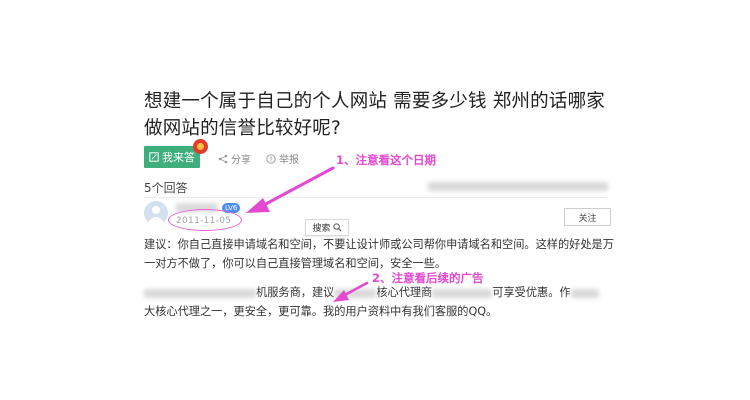  What do you see at coordinates (587, 217) in the screenshot?
I see `follow-button: 关注` at bounding box center [587, 217].